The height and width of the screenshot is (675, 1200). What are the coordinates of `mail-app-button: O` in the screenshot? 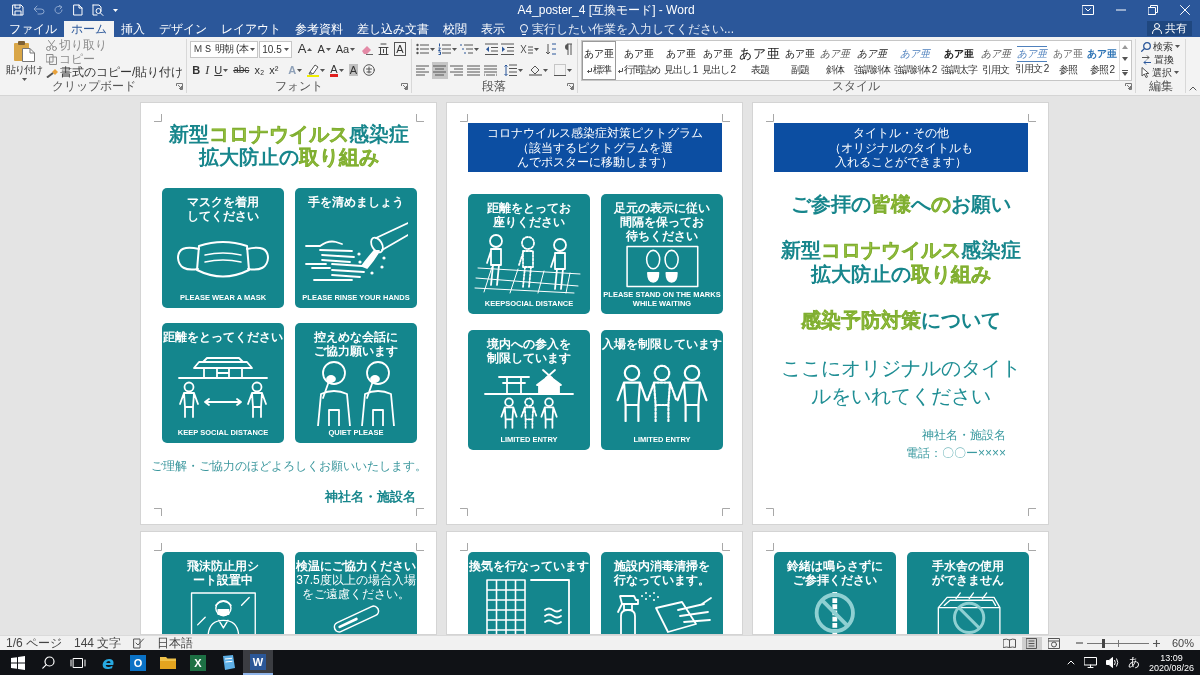 It's located at (138, 662).